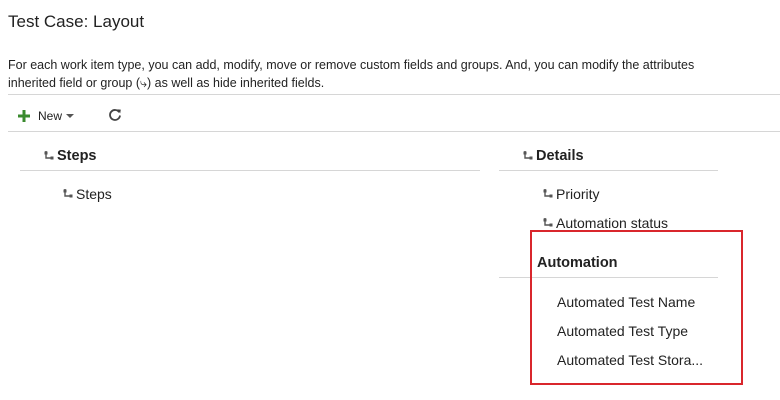 This screenshot has width=780, height=400. Describe the element at coordinates (50, 116) in the screenshot. I see `new-button-label: New` at that location.